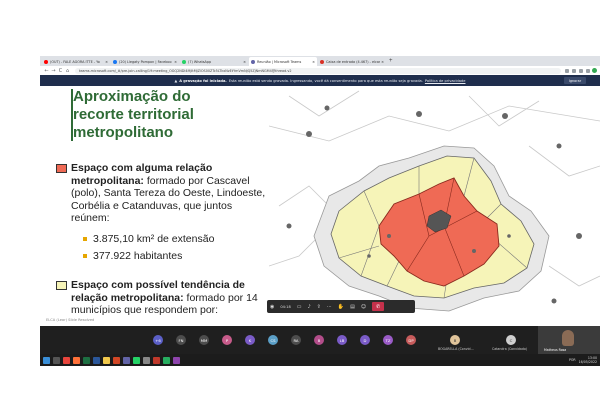 The image size is (611, 408). Describe the element at coordinates (203, 80) in the screenshot. I see `notification-title: A gravação foi iniciada.` at that location.